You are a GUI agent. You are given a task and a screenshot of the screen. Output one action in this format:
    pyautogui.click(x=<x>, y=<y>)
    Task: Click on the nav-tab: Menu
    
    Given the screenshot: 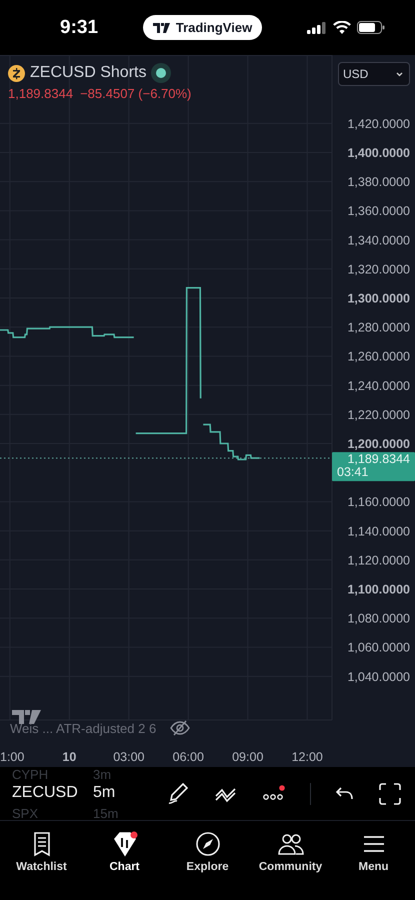 What is the action you would take?
    pyautogui.click(x=374, y=852)
    